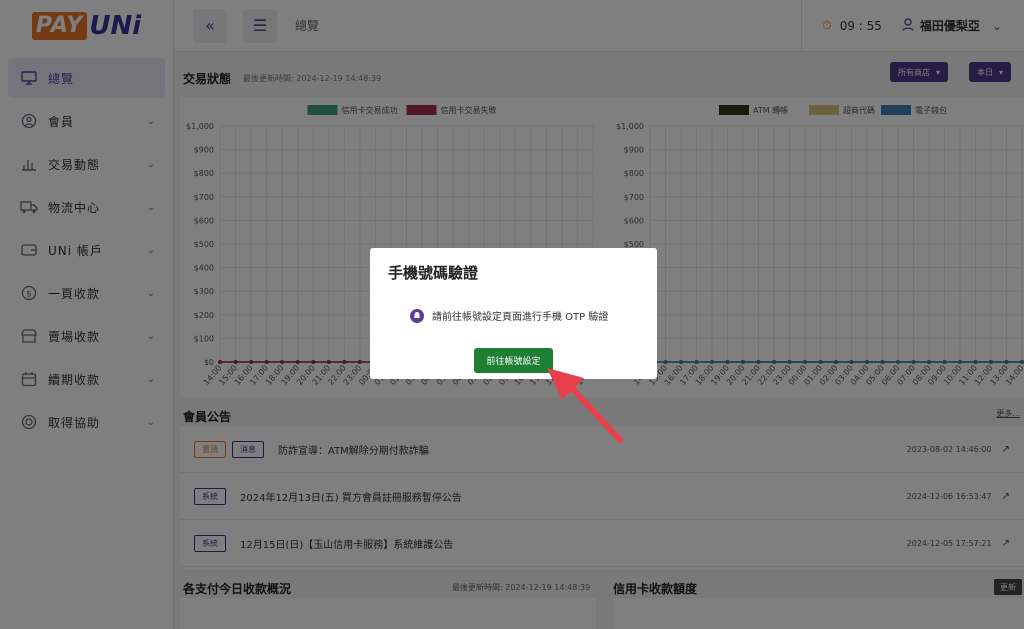 The image size is (1024, 629). Describe the element at coordinates (513, 360) in the screenshot. I see `go-to-account-settings-button: 前往帳號設定` at that location.